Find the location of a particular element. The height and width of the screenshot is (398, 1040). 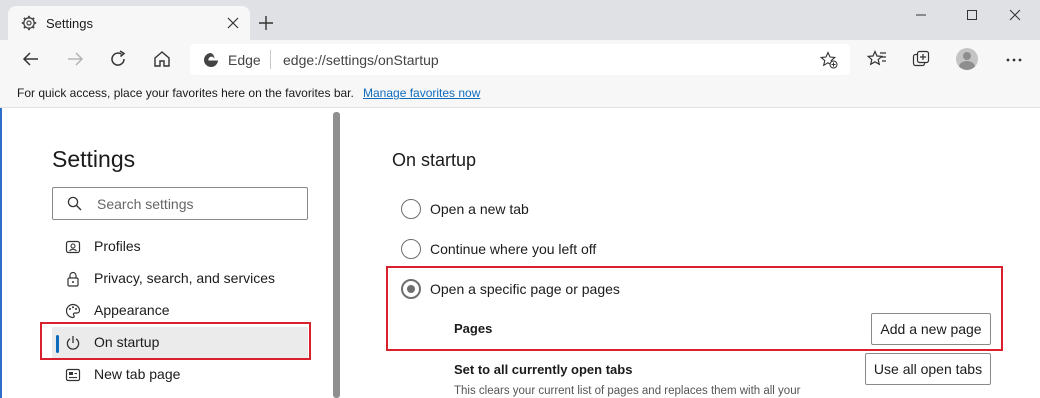

address-brand: Edge is located at coordinates (244, 60).